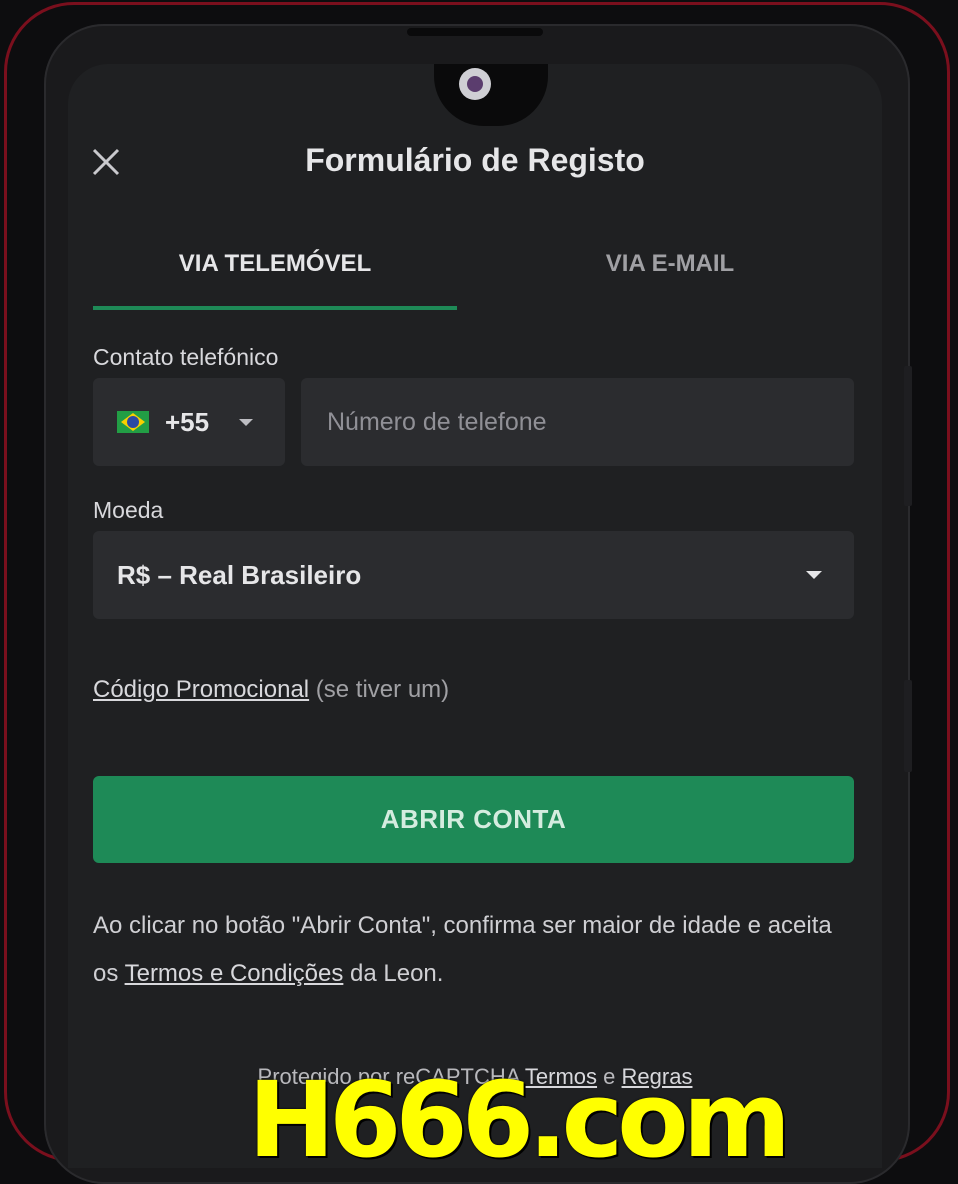 The image size is (958, 1184). What do you see at coordinates (475, 160) in the screenshot?
I see `page-title: Formulário de Registo` at bounding box center [475, 160].